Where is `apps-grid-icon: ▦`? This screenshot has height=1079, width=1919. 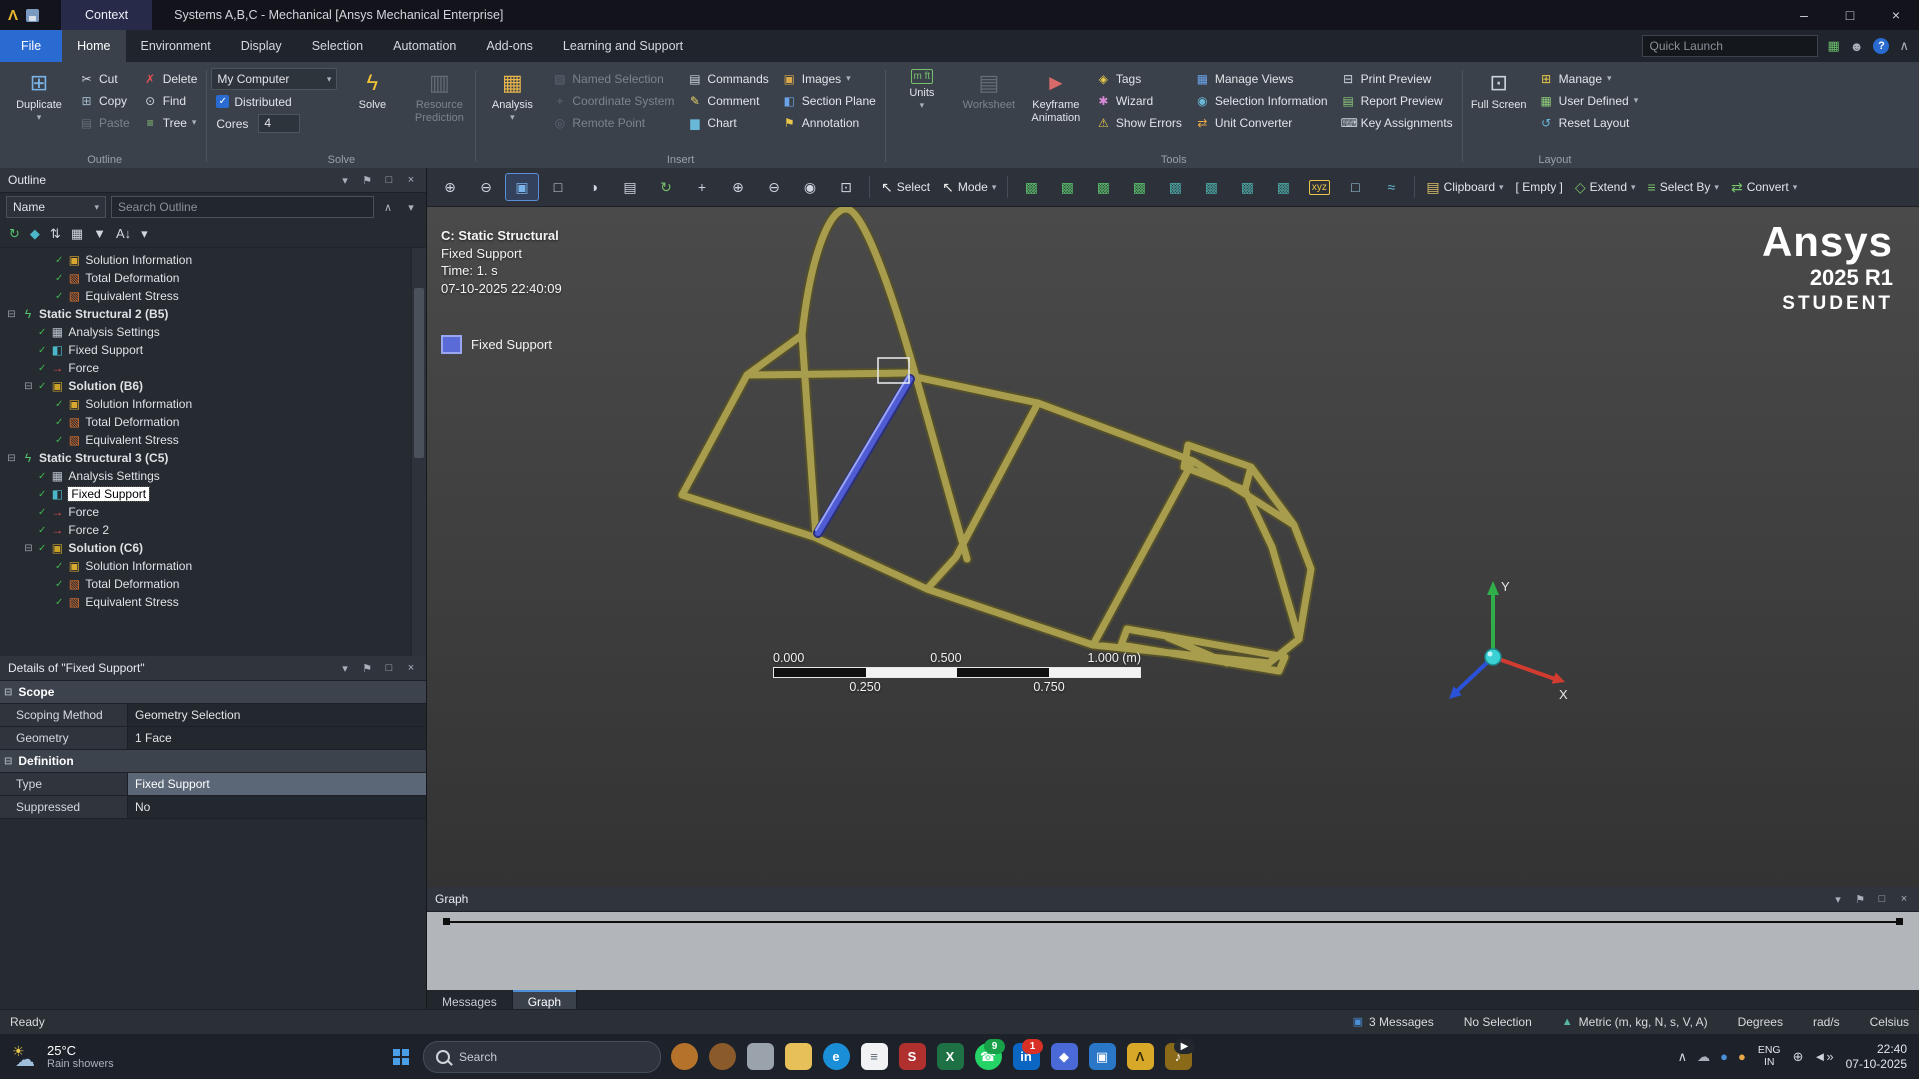 apps-grid-icon: ▦ is located at coordinates (1834, 46).